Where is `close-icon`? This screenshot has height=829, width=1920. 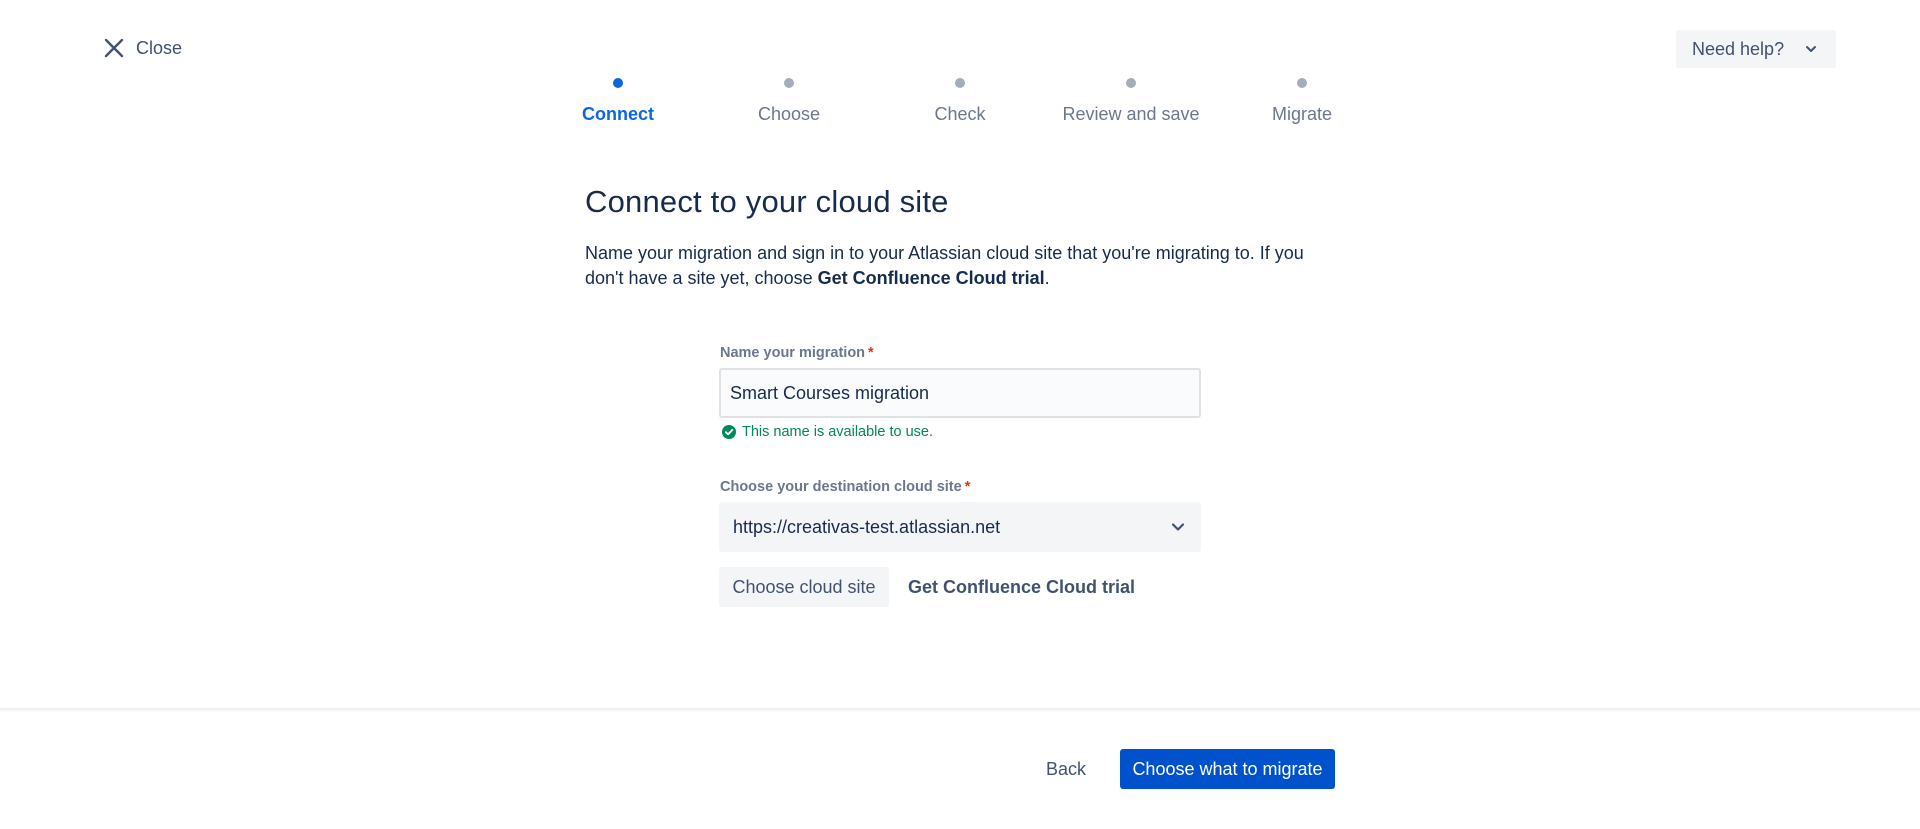
close-icon is located at coordinates (114, 48).